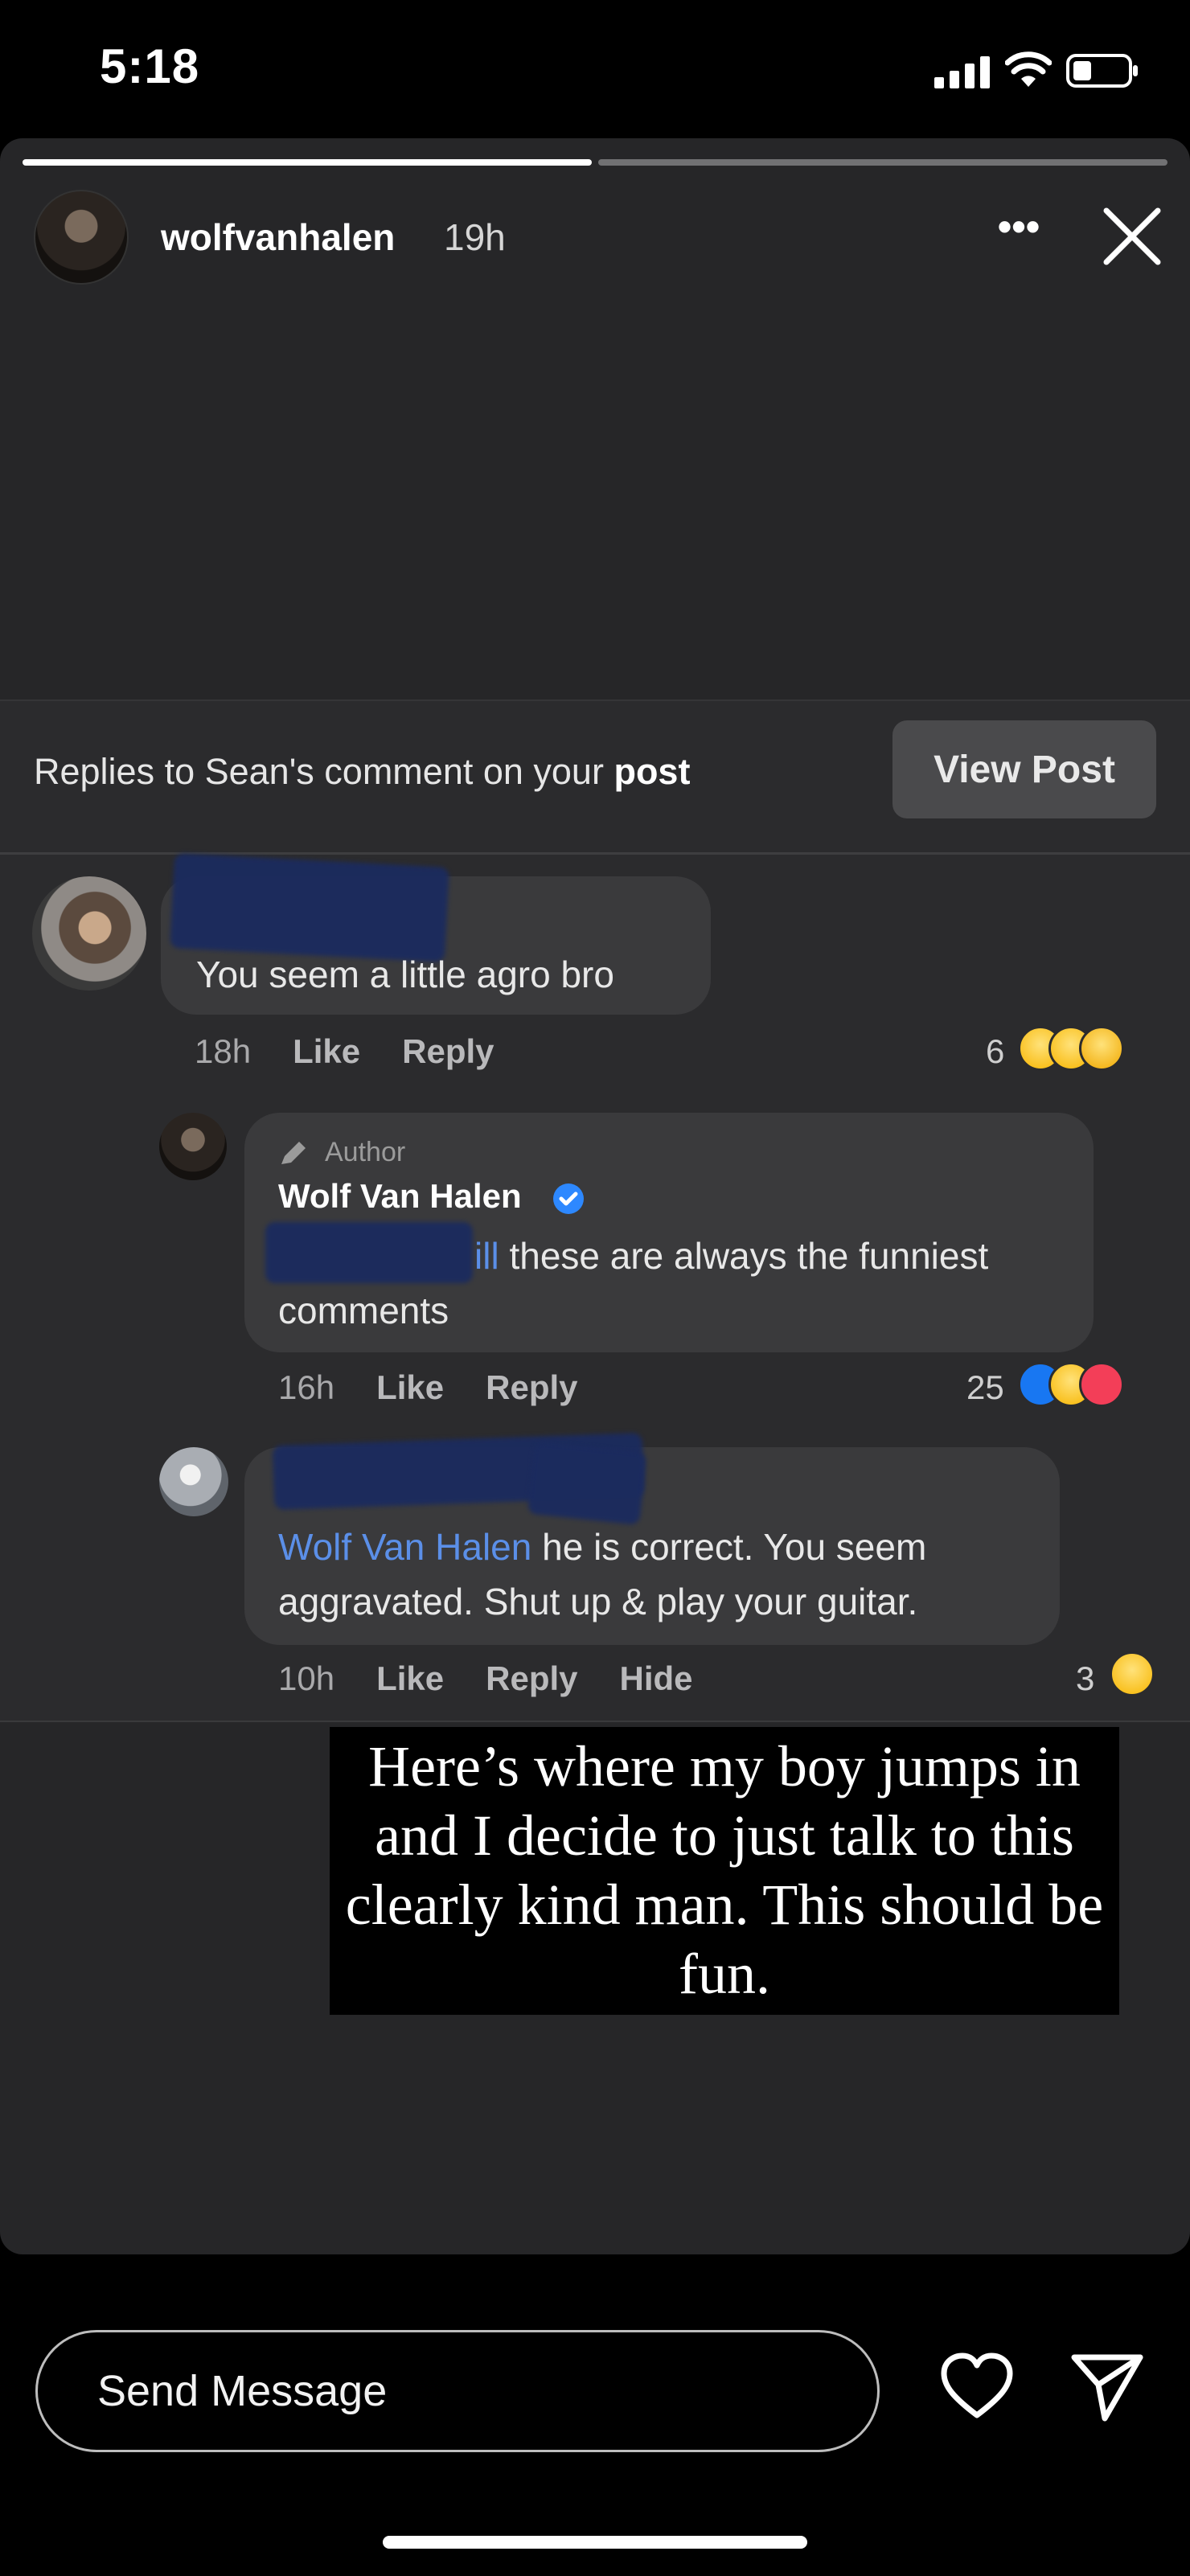  I want to click on close-icon, so click(1132, 236).